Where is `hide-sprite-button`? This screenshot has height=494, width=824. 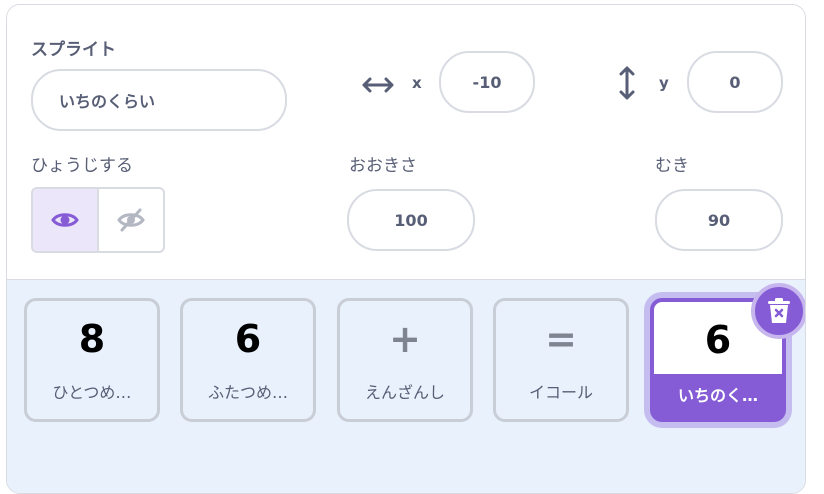
hide-sprite-button is located at coordinates (131, 220).